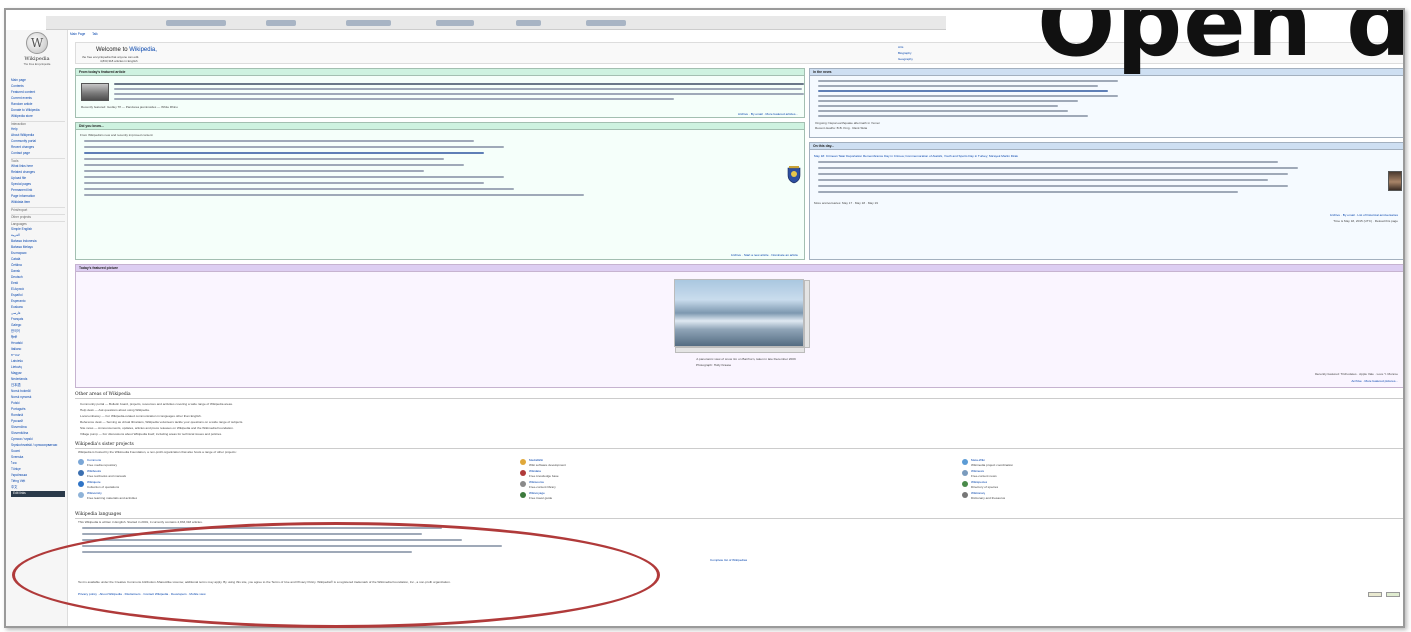 Image resolution: width=1411 pixels, height=632 pixels. What do you see at coordinates (81, 473) in the screenshot?
I see `wikibooks-logo-icon` at bounding box center [81, 473].